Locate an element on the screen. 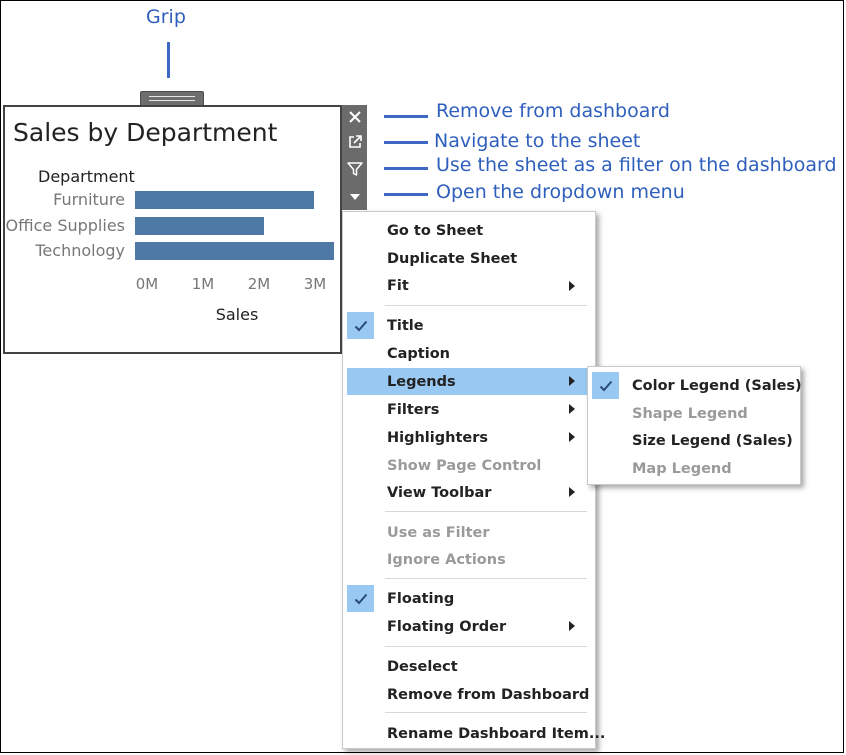 This screenshot has width=846, height=755. sheet-toolbar is located at coordinates (354, 157).